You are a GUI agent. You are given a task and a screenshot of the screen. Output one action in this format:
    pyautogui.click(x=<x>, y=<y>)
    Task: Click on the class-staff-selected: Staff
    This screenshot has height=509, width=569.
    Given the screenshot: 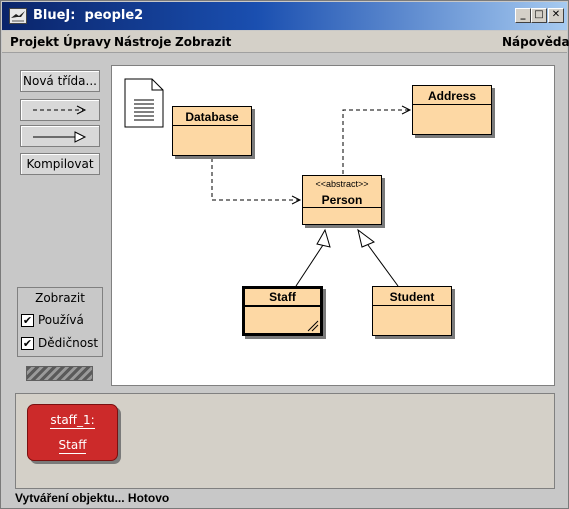 What is the action you would take?
    pyautogui.click(x=282, y=311)
    